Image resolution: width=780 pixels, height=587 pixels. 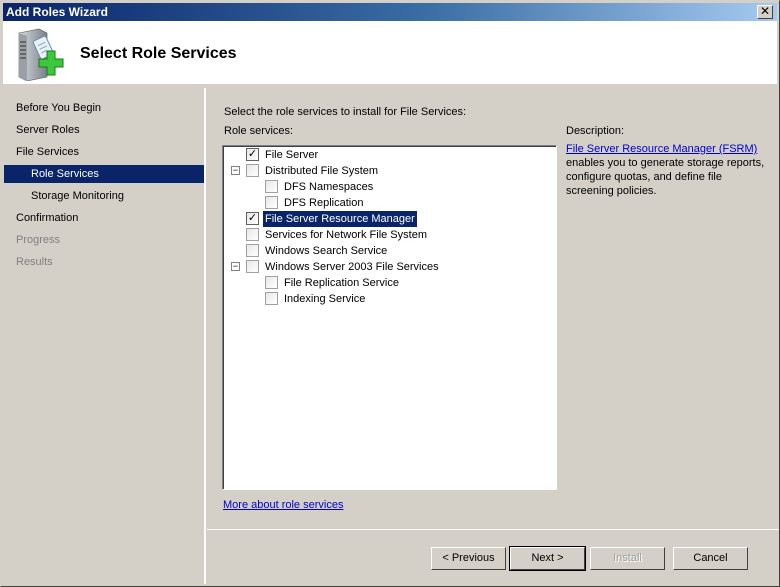 I want to click on nav-item-before-you-begin: Before You Begin, so click(x=104, y=108).